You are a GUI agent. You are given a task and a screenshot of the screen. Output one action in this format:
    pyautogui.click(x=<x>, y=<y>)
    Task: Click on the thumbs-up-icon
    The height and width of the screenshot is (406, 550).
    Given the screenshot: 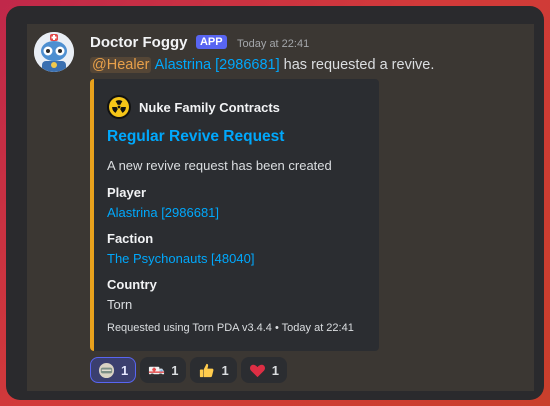 What is the action you would take?
    pyautogui.click(x=207, y=370)
    